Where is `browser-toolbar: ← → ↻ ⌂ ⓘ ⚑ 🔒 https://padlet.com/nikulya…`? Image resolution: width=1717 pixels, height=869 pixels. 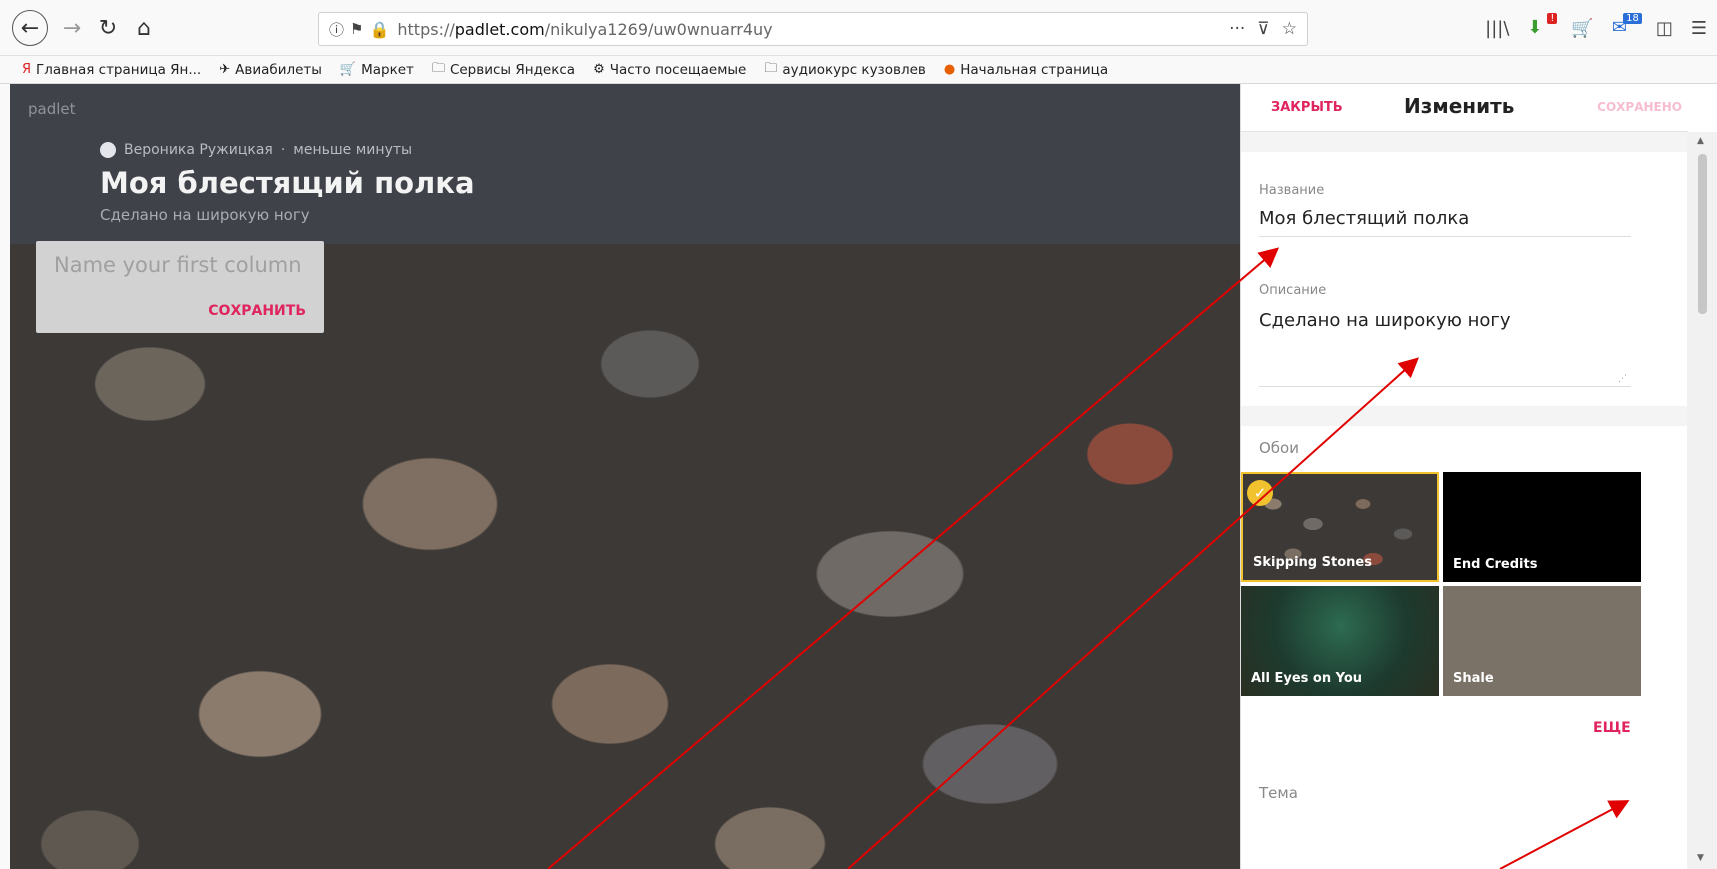
browser-toolbar: ← → ↻ ⌂ ⓘ ⚑ 🔒 https://padlet.com/nikulya… is located at coordinates (858, 28).